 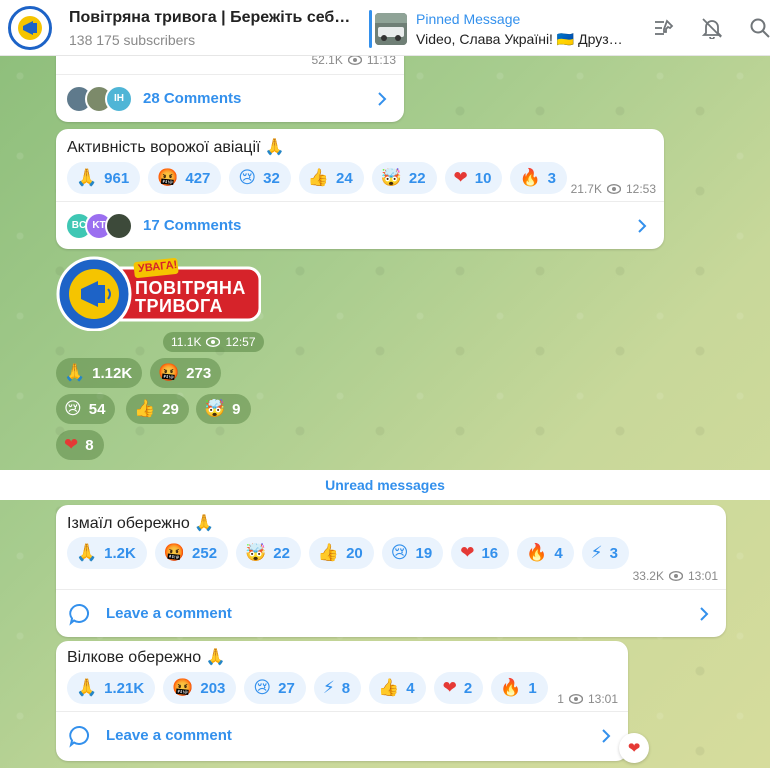 What do you see at coordinates (112, 373) in the screenshot?
I see `reaction-count: 1.12K` at bounding box center [112, 373].